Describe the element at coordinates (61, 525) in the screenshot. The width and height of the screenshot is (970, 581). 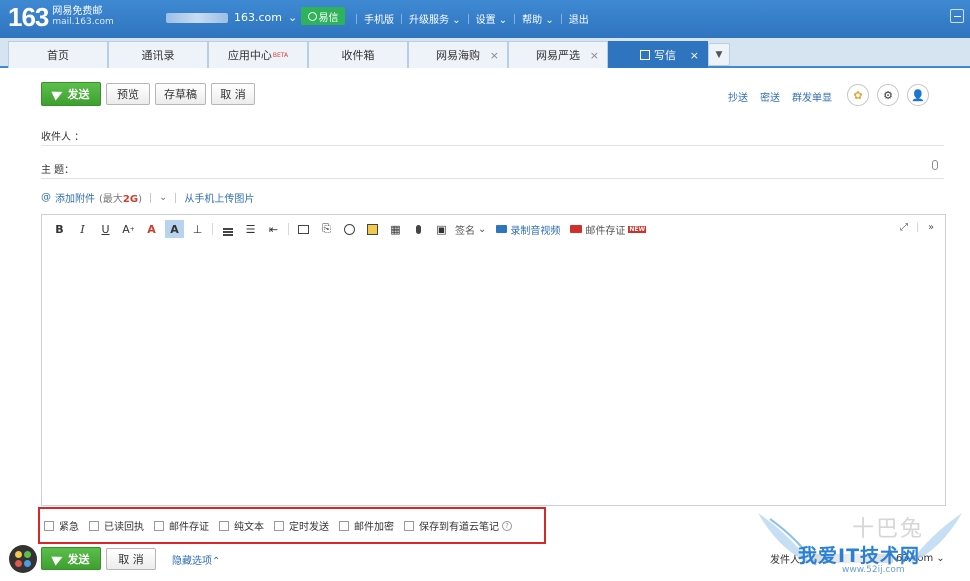
I see `option-urgent: 紧急` at that location.